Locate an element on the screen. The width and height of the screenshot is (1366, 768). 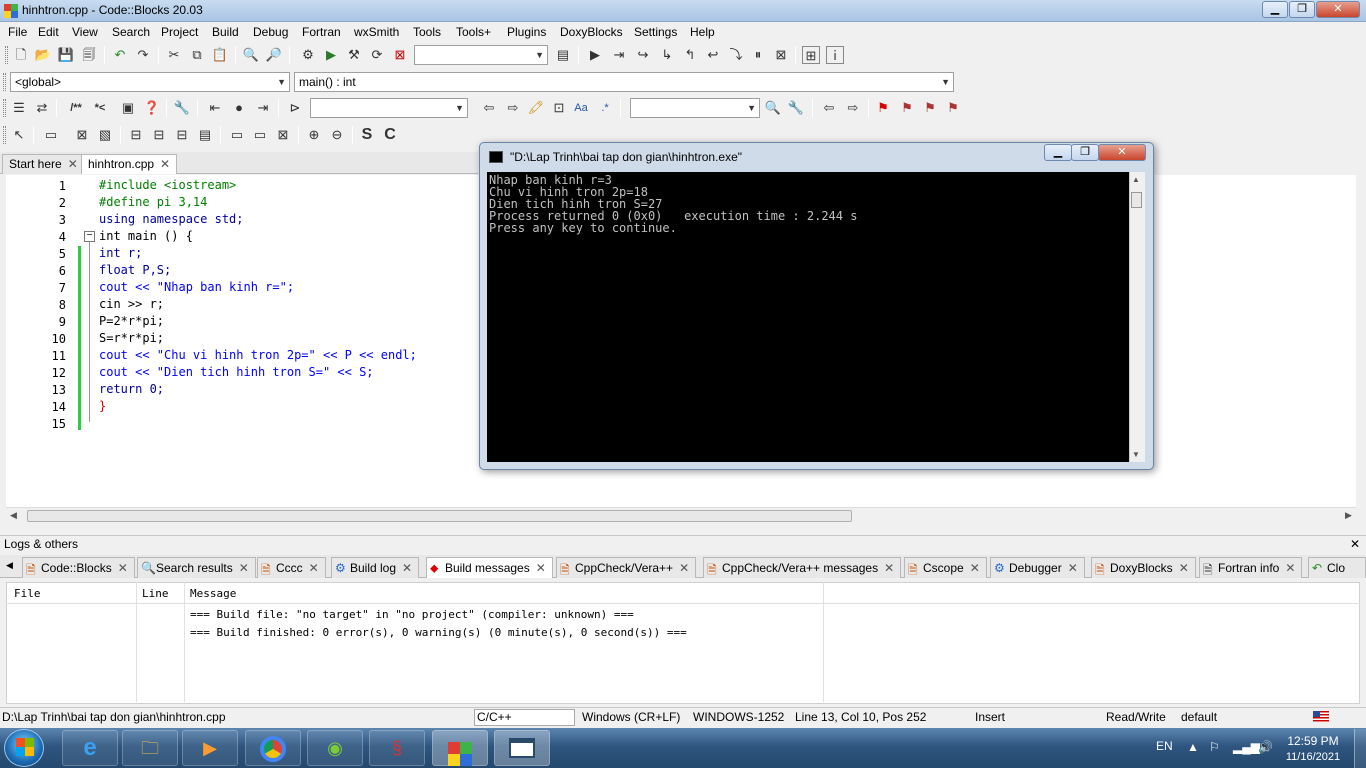
cut-icon: ✂ is located at coordinates (174, 55).